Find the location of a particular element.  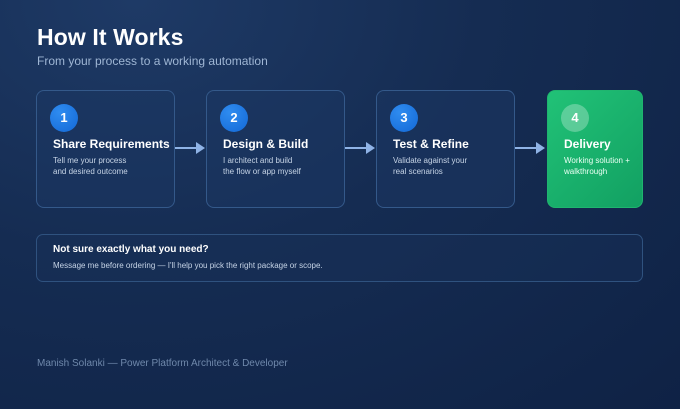

step-description-line: the flow or app myself is located at coordinates (262, 171).